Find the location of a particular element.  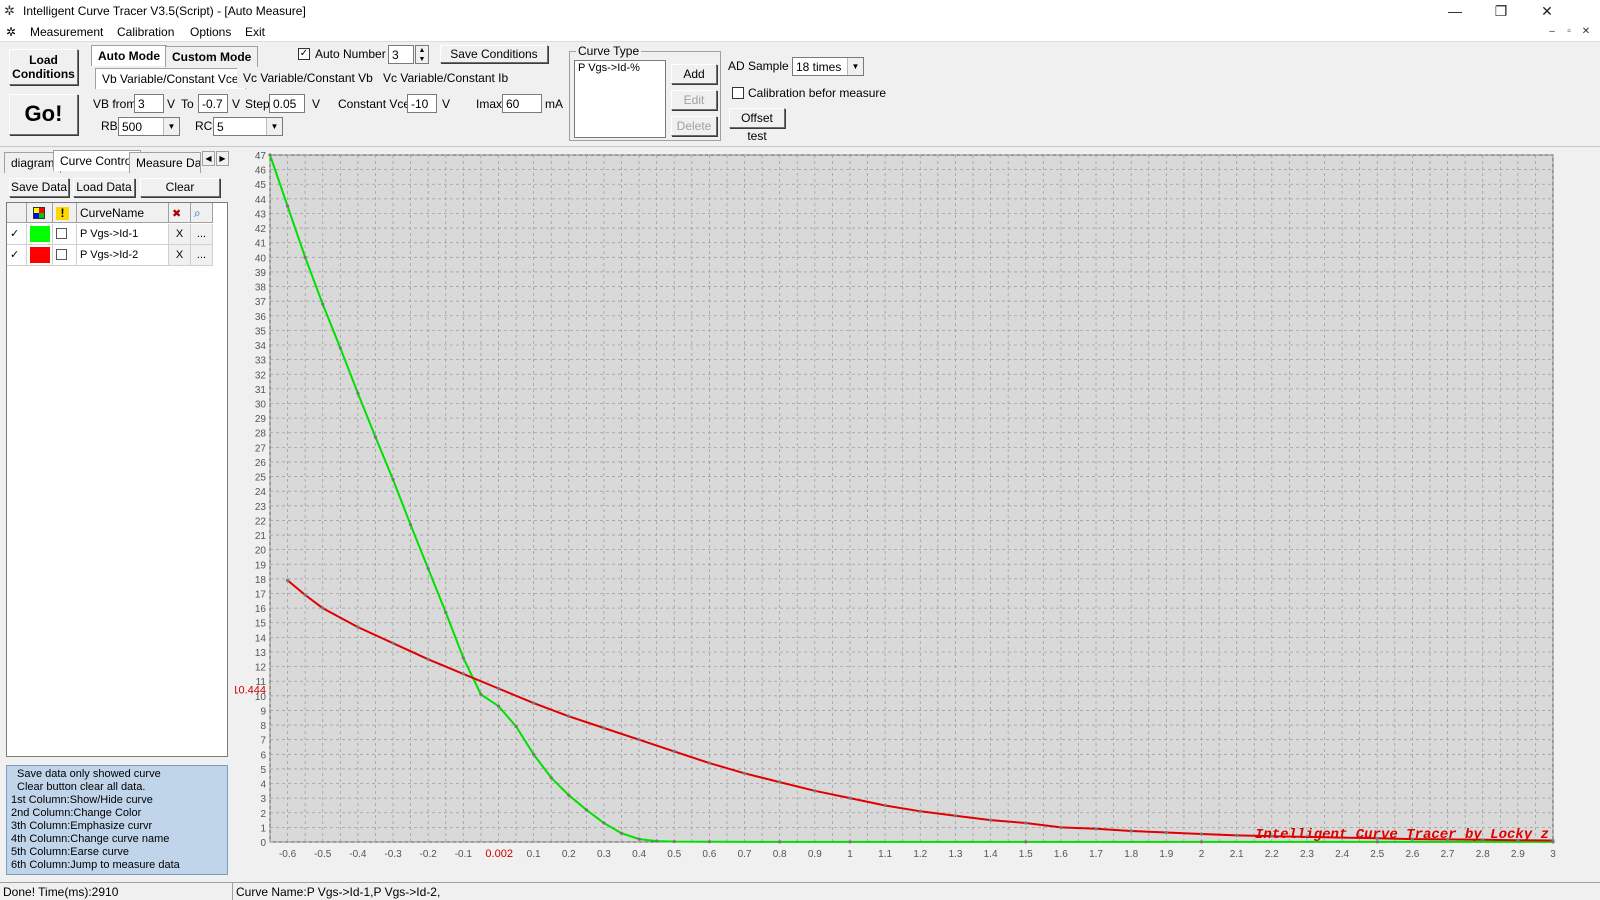

menu-exit: Exit is located at coordinates (255, 32).